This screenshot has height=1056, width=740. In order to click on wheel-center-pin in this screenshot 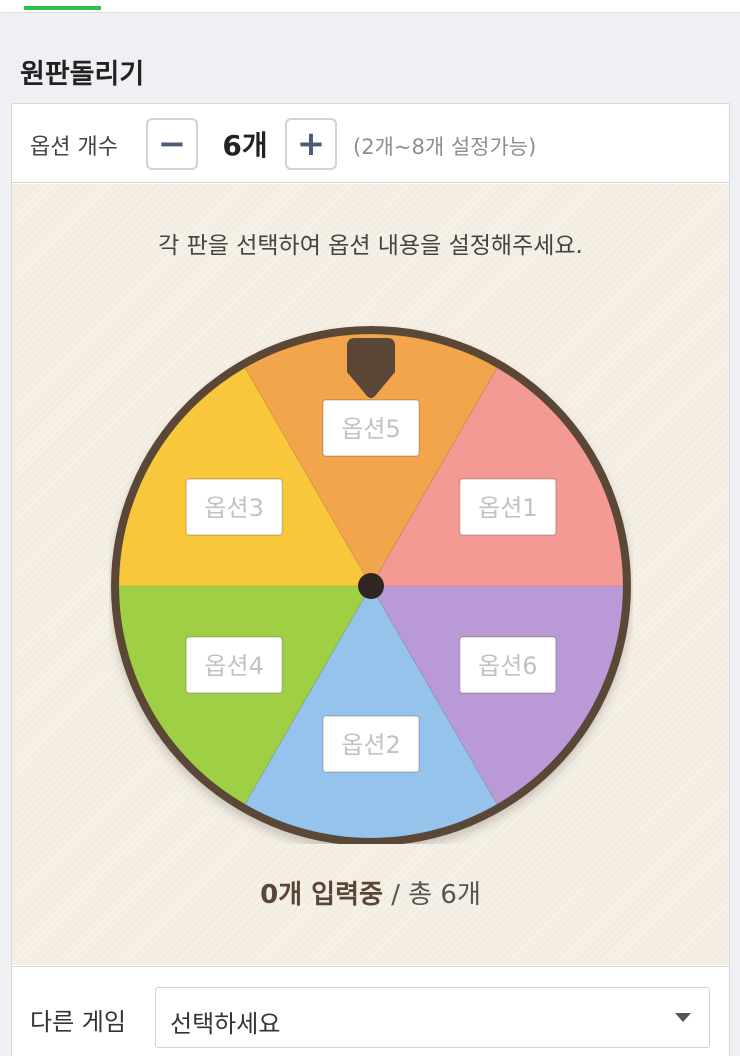, I will do `click(371, 586)`.